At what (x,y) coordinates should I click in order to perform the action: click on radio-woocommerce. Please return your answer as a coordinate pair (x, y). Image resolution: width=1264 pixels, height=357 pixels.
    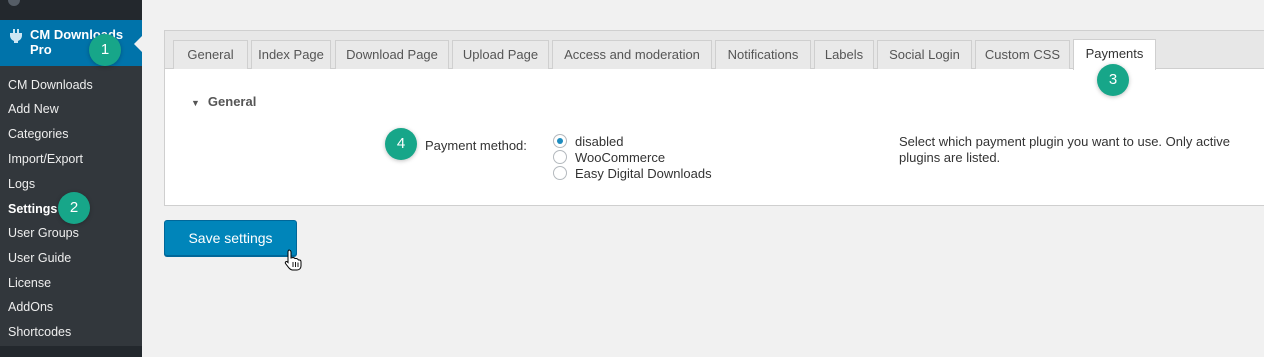
    Looking at the image, I should click on (560, 157).